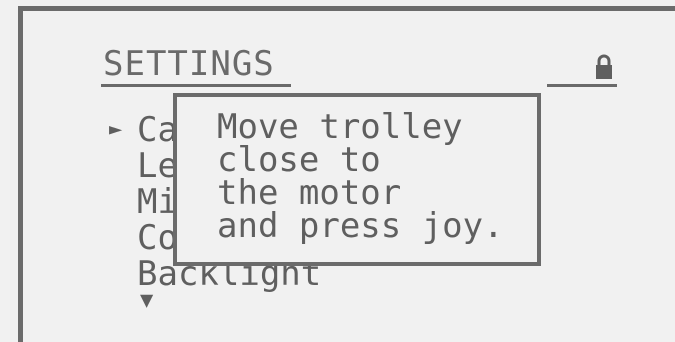 Image resolution: width=675 pixels, height=342 pixels. Describe the element at coordinates (189, 64) in the screenshot. I see `page-title: SETTINGS` at that location.